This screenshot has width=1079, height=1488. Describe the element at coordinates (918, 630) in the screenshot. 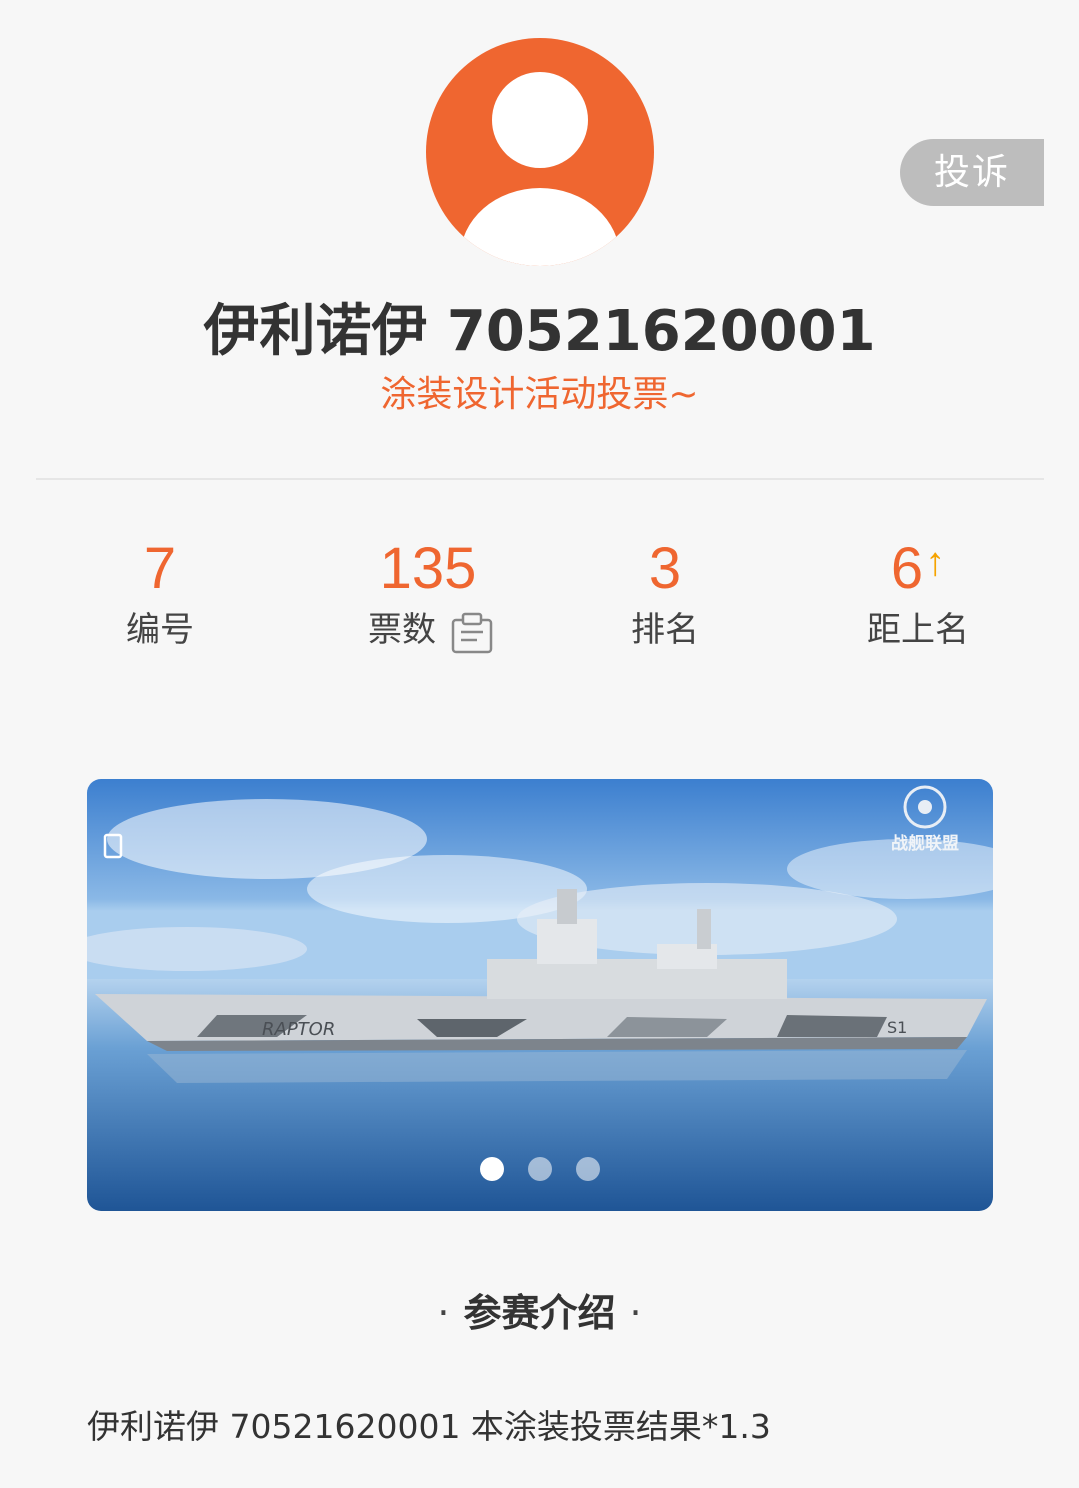

I see `stat-gap-label: 距上名` at that location.